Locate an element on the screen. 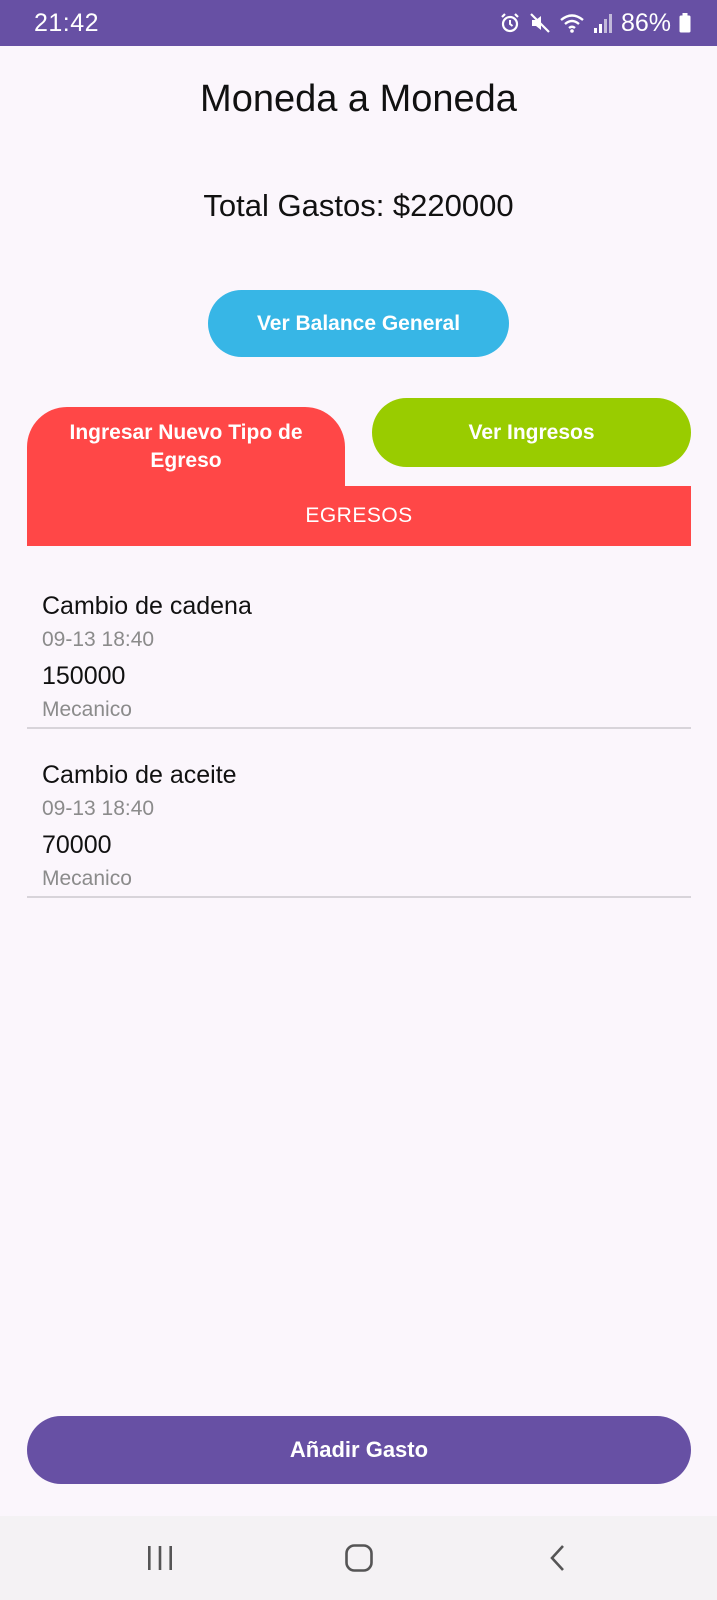 This screenshot has height=1600, width=717. status-bar: 21:42 86% is located at coordinates (358, 23).